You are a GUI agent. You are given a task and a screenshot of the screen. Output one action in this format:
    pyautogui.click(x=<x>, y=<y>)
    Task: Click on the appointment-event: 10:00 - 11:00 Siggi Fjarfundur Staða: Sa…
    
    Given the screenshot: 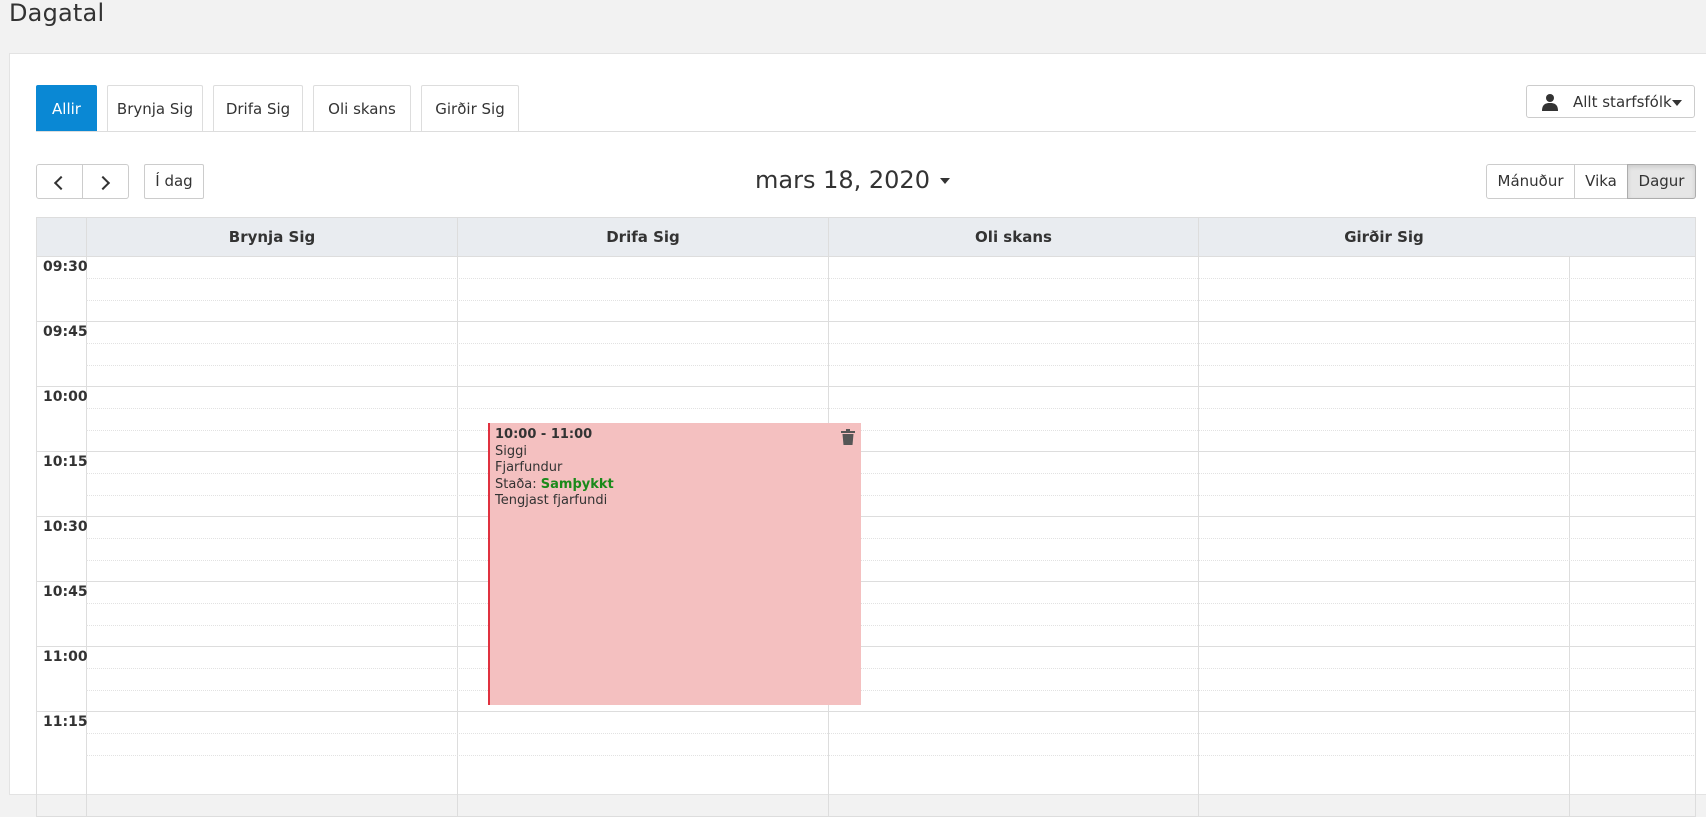 What is the action you would take?
    pyautogui.click(x=674, y=564)
    